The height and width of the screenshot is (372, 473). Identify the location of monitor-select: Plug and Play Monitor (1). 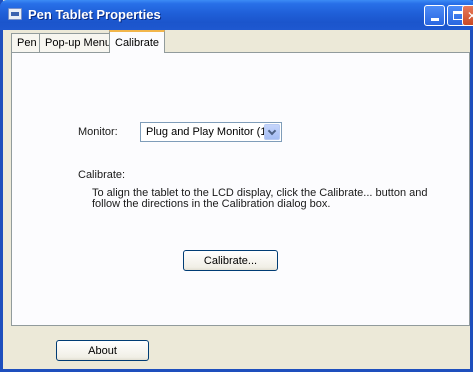
(211, 132).